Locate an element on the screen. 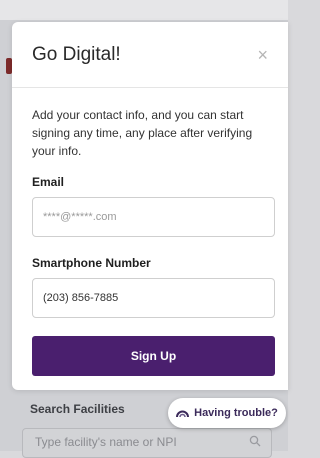  sign-up-button: Sign Up is located at coordinates (153, 356).